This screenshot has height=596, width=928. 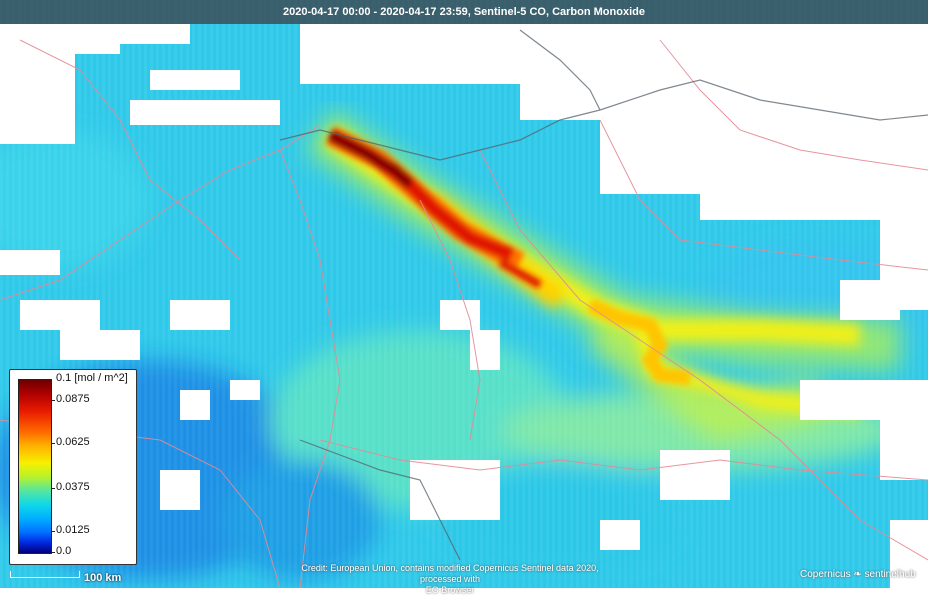 What do you see at coordinates (103, 578) in the screenshot?
I see `scale-bar-label: 100 km` at bounding box center [103, 578].